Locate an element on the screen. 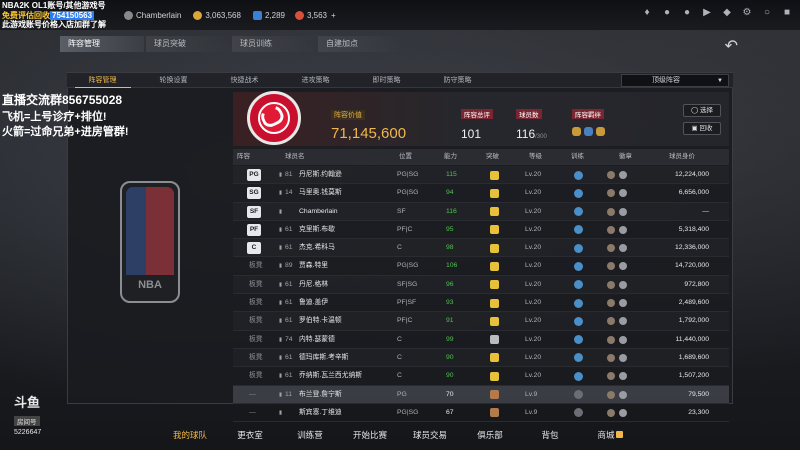  tab-lineup: 阵容管理 is located at coordinates (102, 44).